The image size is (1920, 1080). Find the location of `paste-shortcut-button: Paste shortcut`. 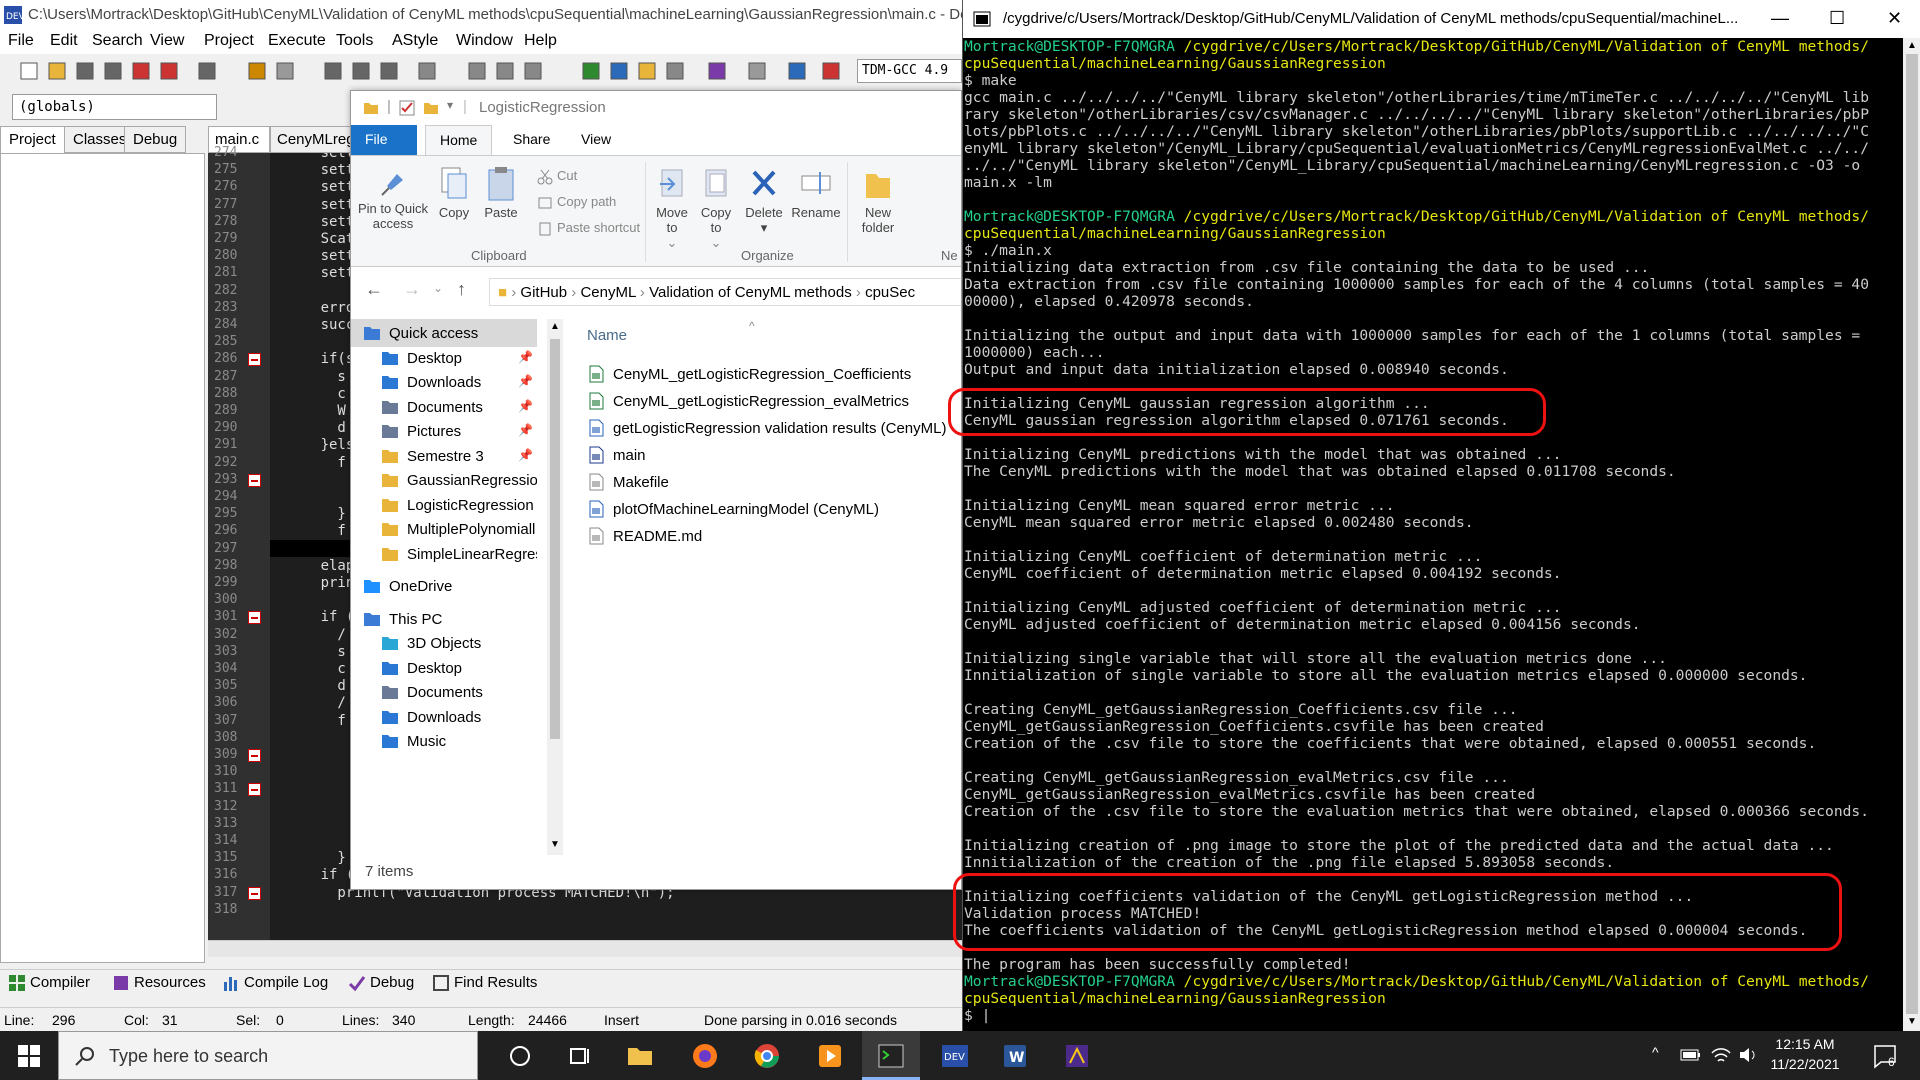

paste-shortcut-button: Paste shortcut is located at coordinates (588, 228).